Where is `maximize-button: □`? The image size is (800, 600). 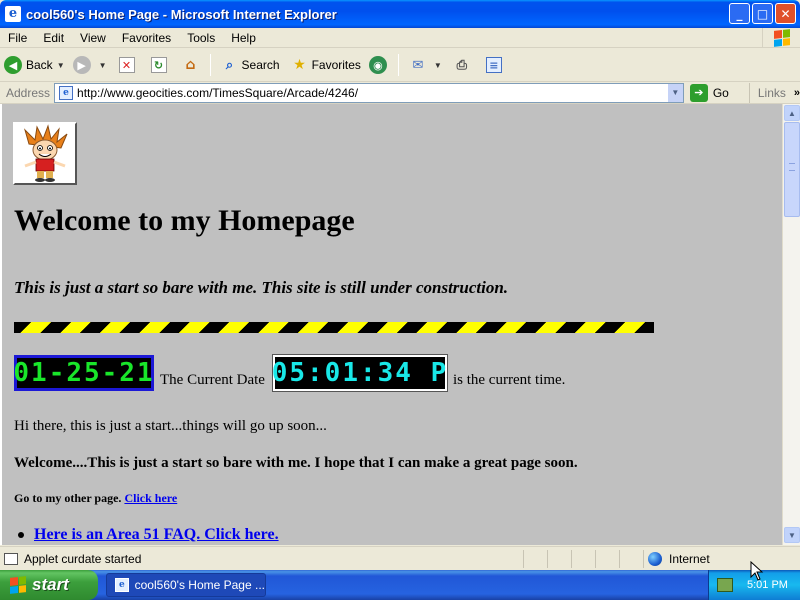
maximize-button: □ is located at coordinates (762, 13).